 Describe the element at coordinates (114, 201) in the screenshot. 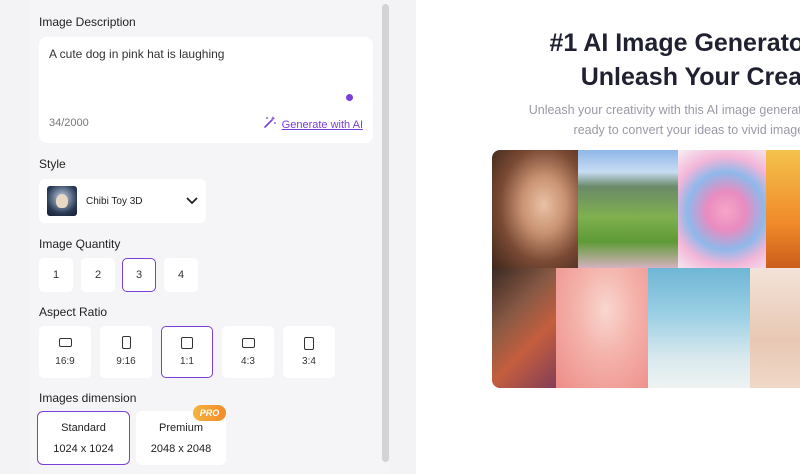

I see `style-selected-value: Chibi Toy 3D` at that location.